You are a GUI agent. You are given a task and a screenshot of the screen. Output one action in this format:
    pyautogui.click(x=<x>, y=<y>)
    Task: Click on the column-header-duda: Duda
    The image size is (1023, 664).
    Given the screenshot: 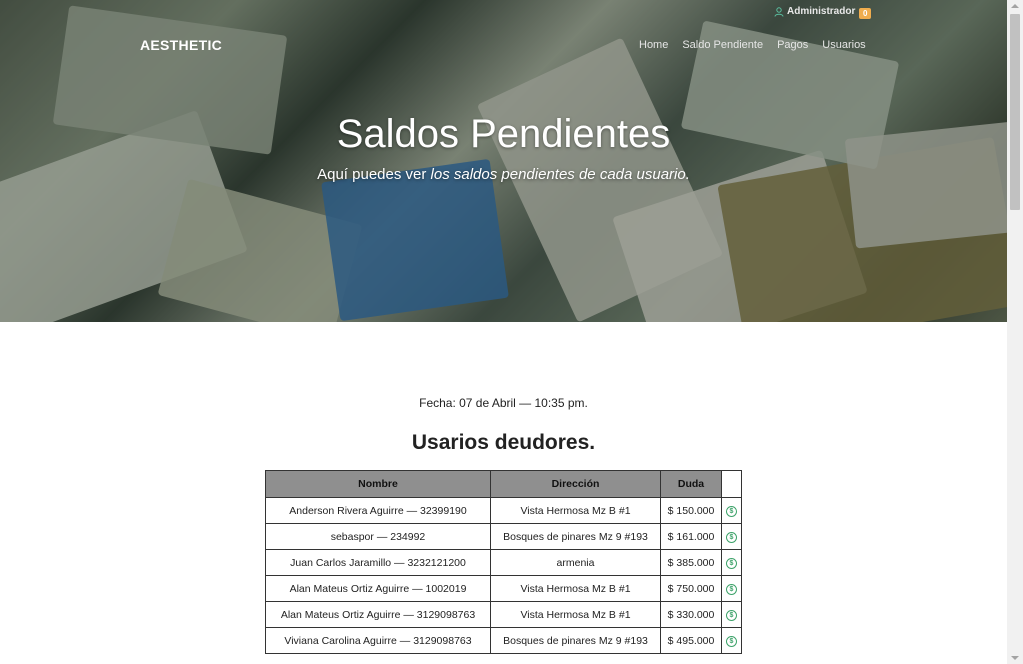 What is the action you would take?
    pyautogui.click(x=691, y=484)
    